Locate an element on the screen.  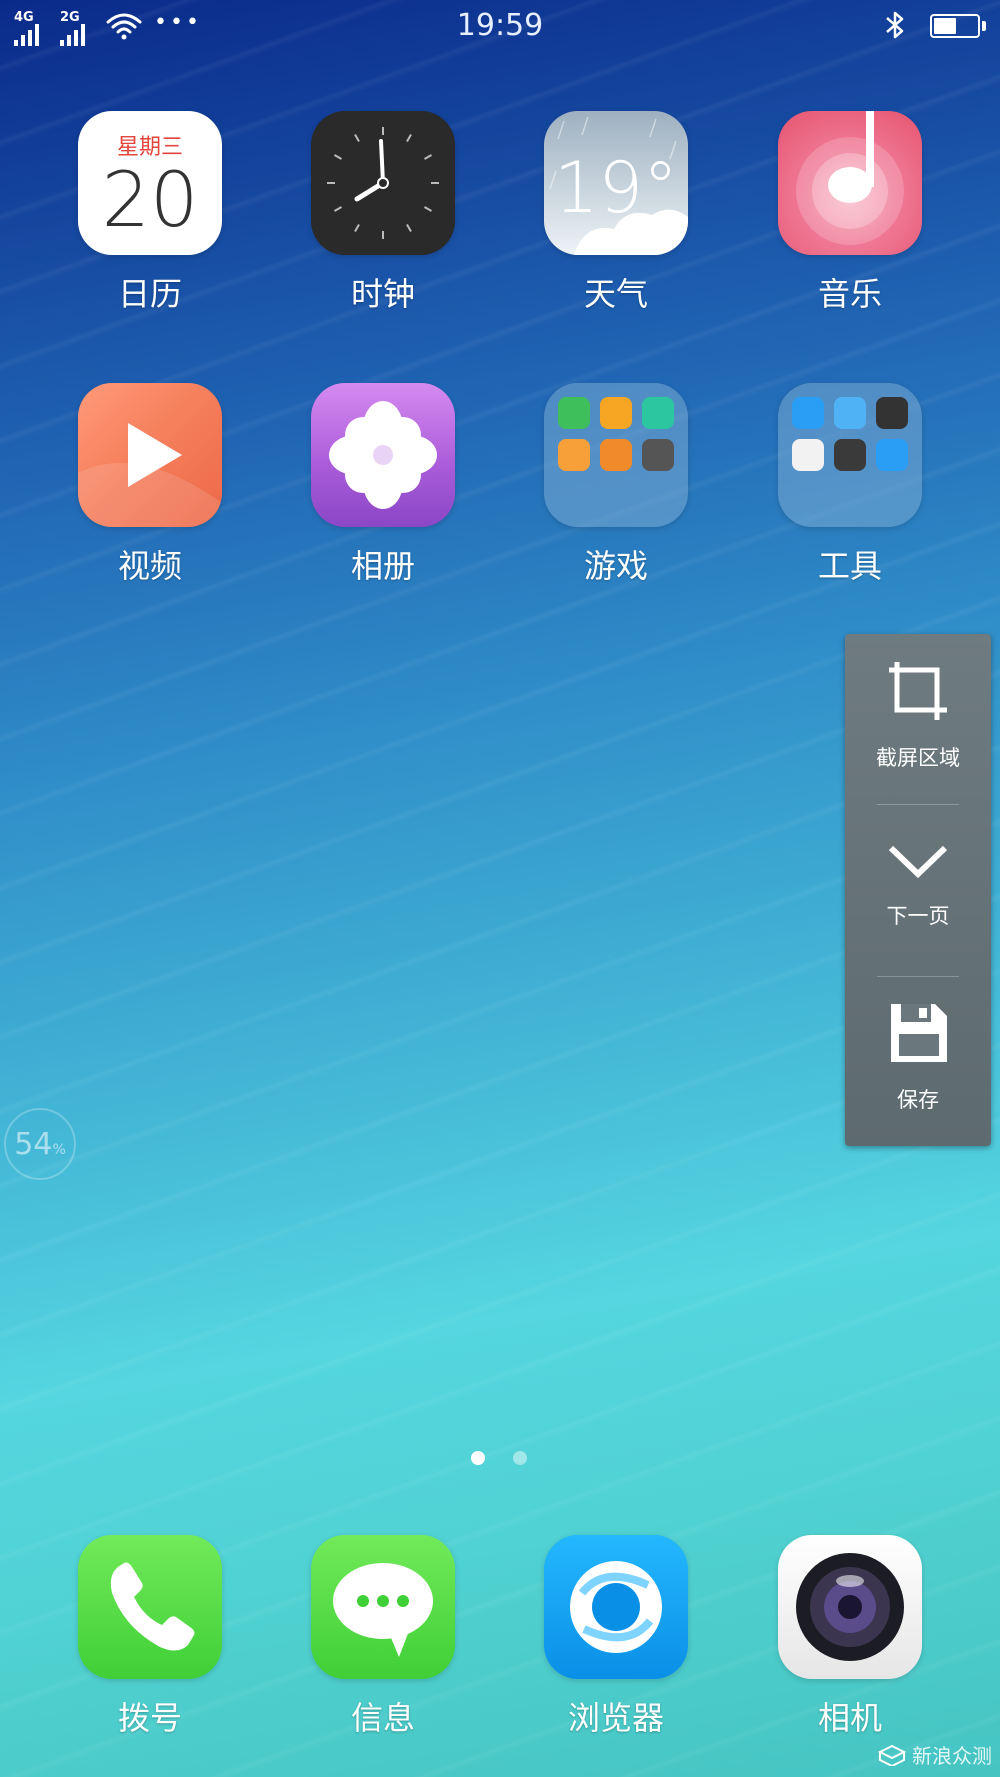
crop-area-button: 截屏区域 is located at coordinates (918, 714).